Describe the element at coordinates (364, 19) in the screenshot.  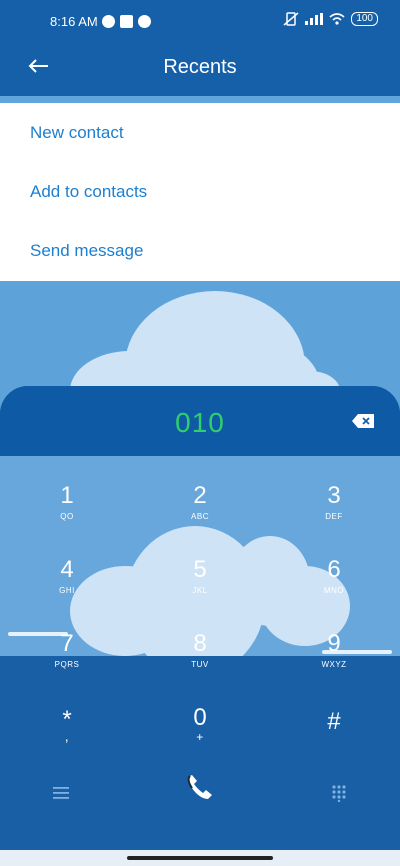
I see `battery-indicator: 100` at that location.